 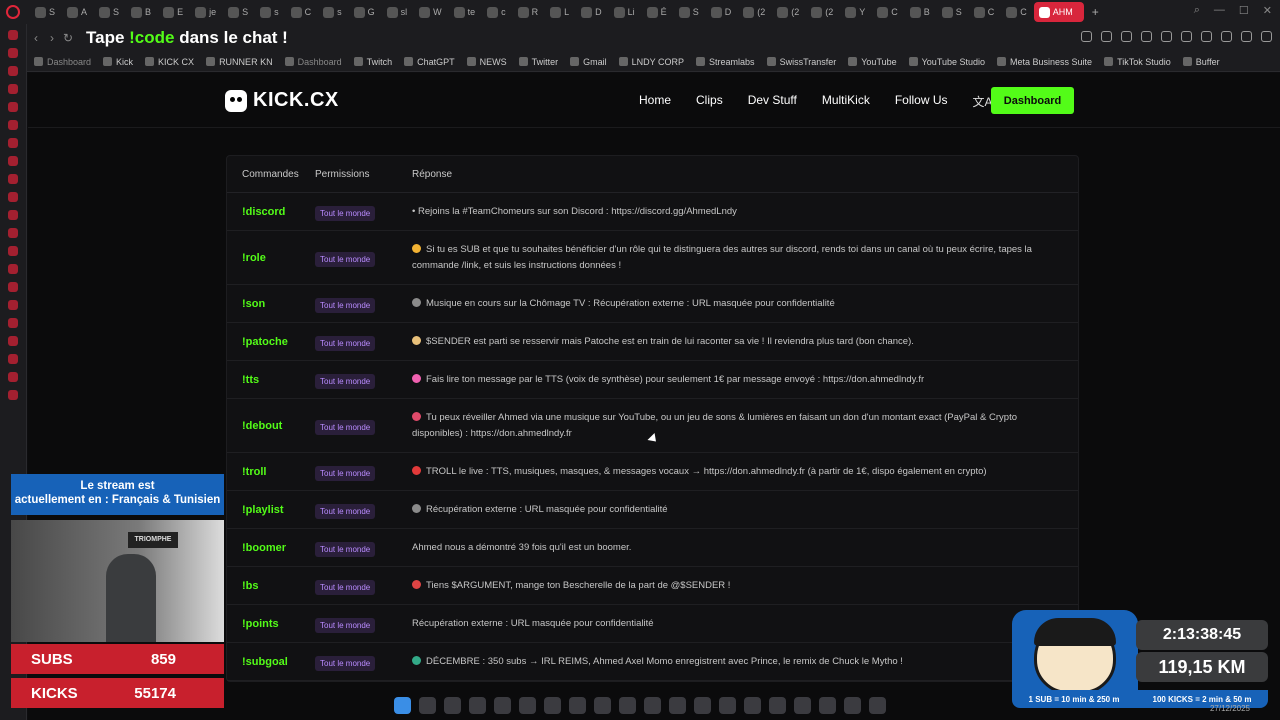 What do you see at coordinates (430, 12) in the screenshot?
I see `browser-tab: W` at bounding box center [430, 12].